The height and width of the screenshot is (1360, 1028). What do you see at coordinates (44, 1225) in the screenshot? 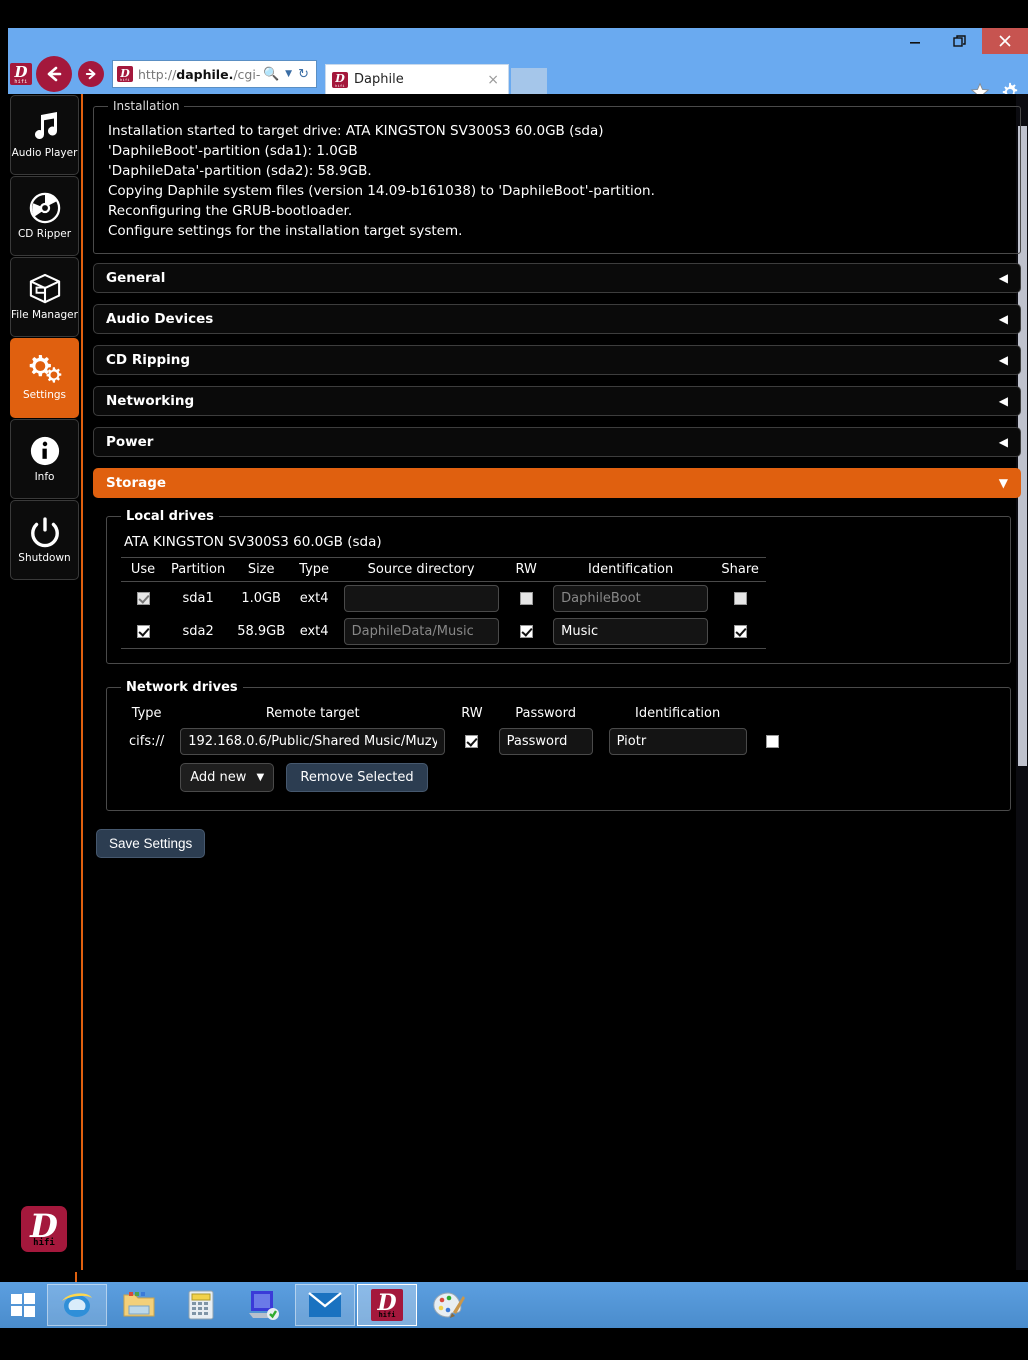
I see `brand-letter: D` at bounding box center [44, 1225].